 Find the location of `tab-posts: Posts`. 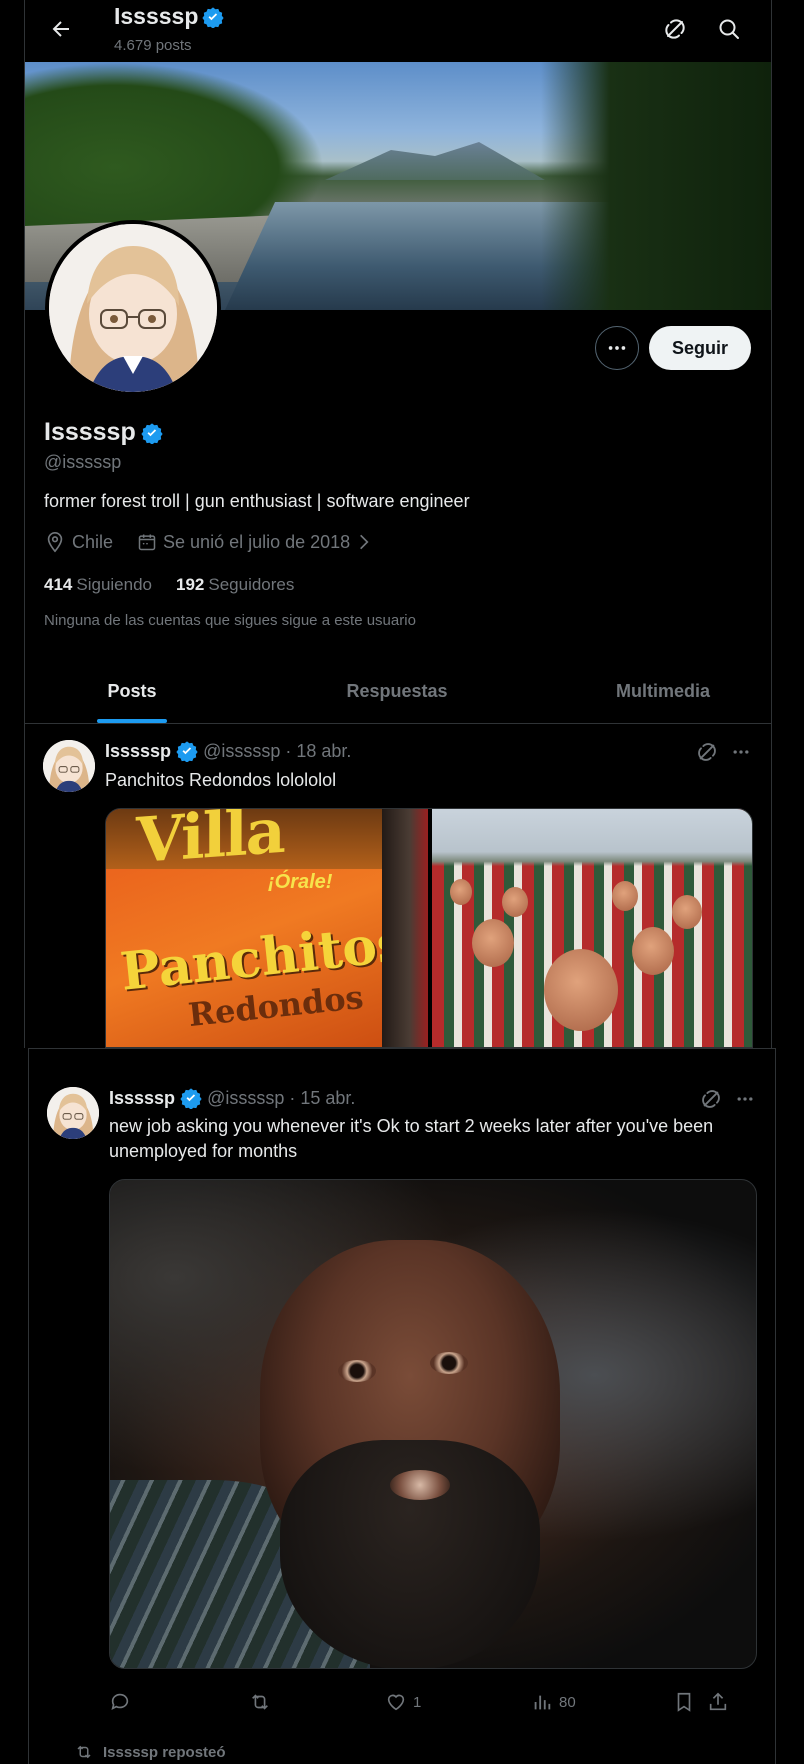

tab-posts: Posts is located at coordinates (132, 691).